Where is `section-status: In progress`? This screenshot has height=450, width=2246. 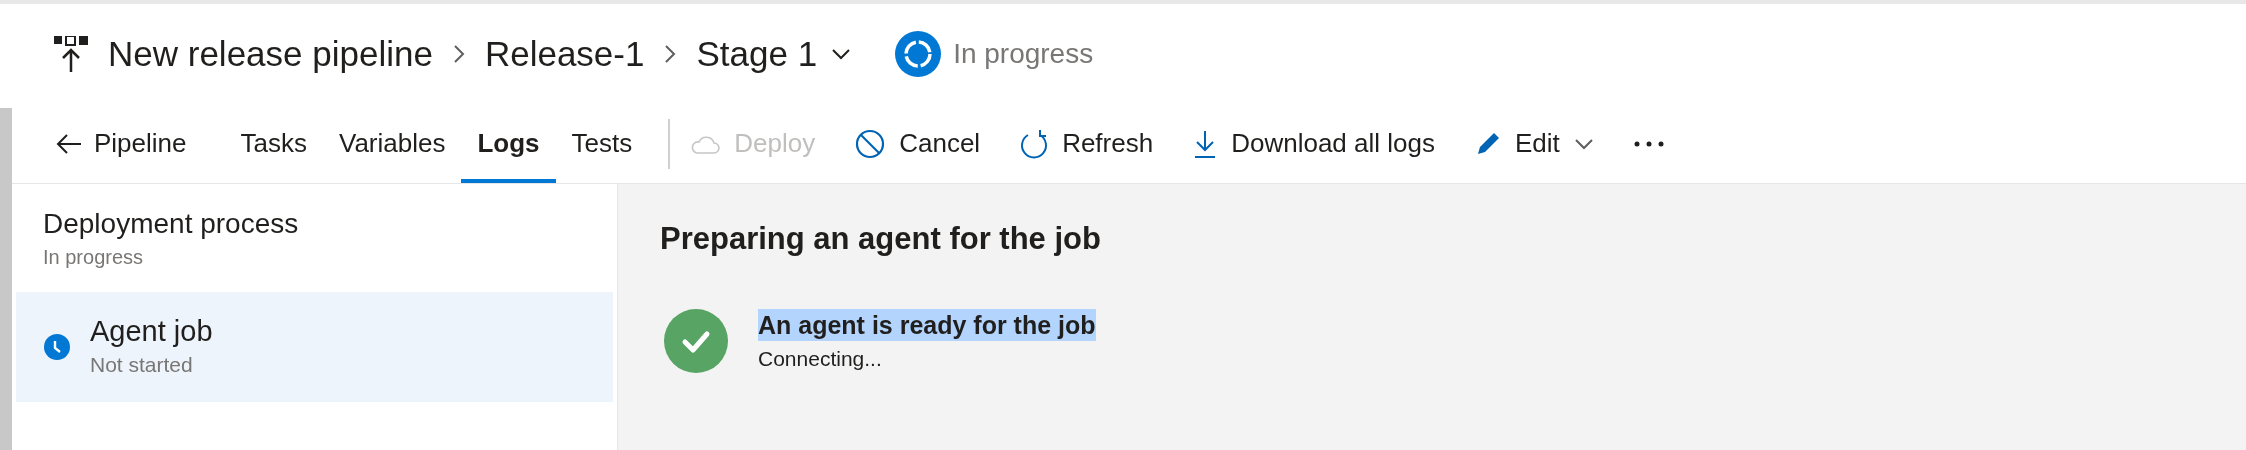 section-status: In progress is located at coordinates (94, 257).